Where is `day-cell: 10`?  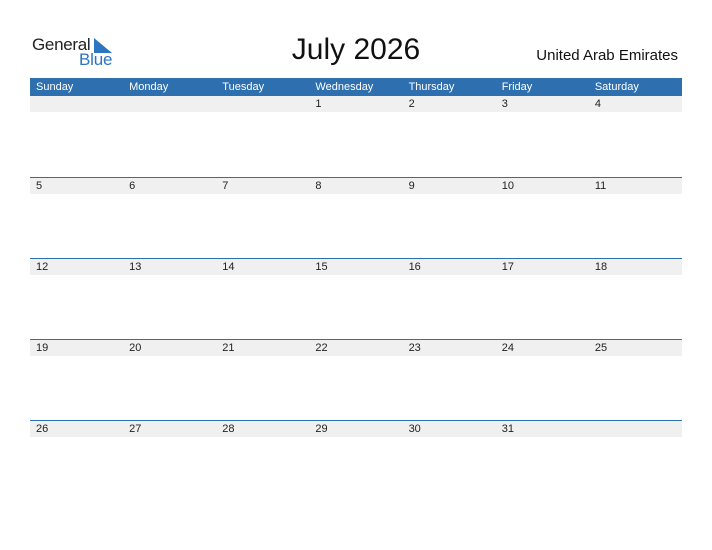
day-cell: 10 is located at coordinates (507, 186).